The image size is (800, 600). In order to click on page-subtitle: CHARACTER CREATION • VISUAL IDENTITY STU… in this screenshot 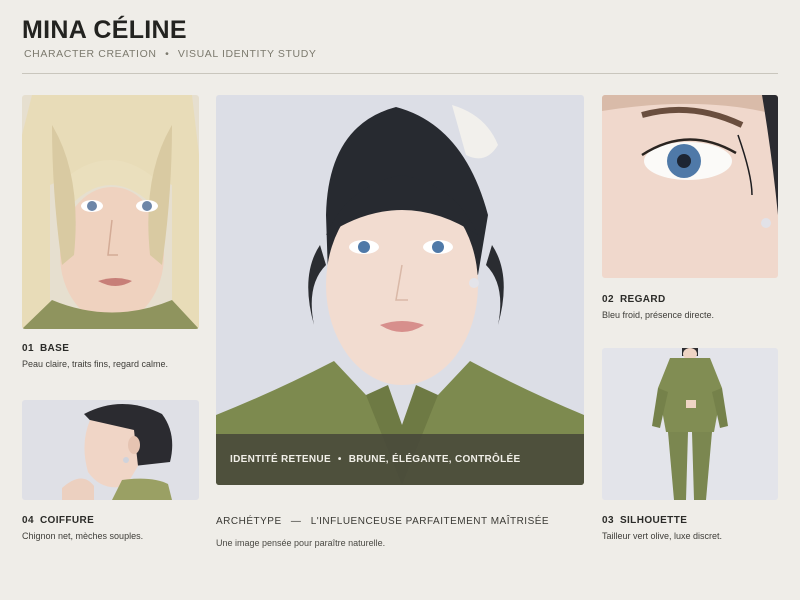, I will do `click(170, 54)`.